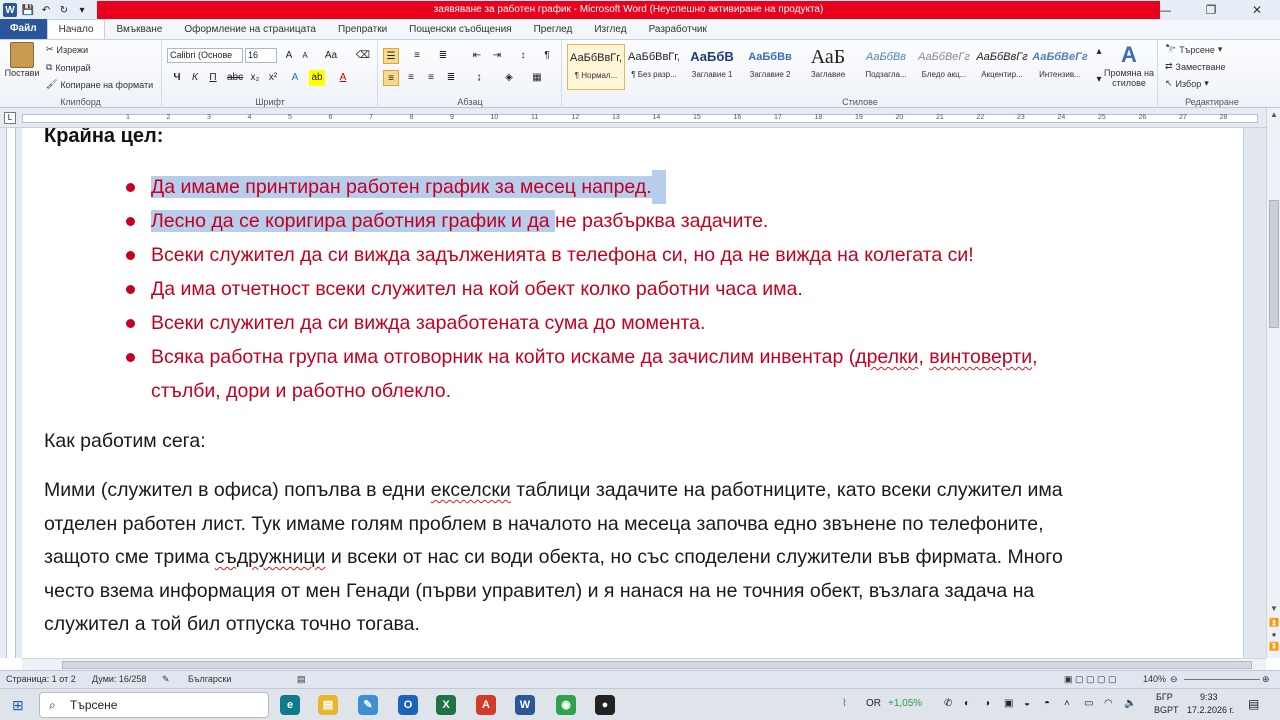  What do you see at coordinates (678, 30) in the screenshot?
I see `tab-developer: Разработчик` at bounding box center [678, 30].